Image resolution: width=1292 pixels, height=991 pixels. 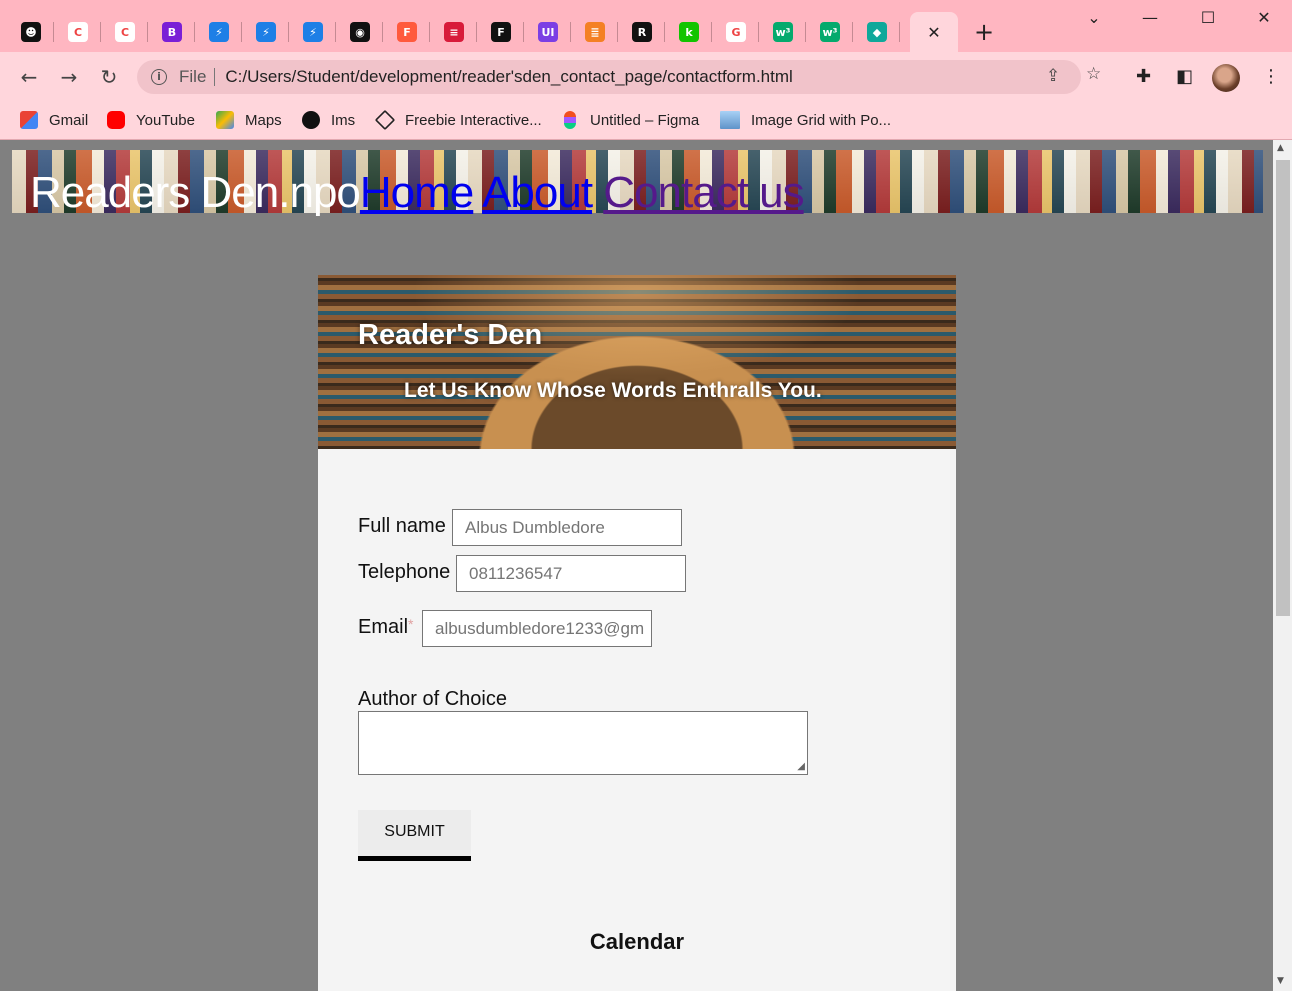 I want to click on address-divider, so click(x=215, y=77).